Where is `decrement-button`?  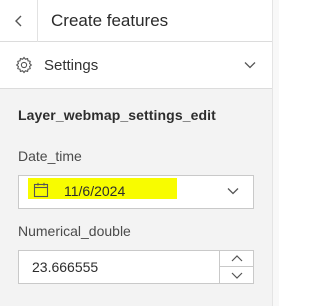 decrement-button is located at coordinates (236, 275).